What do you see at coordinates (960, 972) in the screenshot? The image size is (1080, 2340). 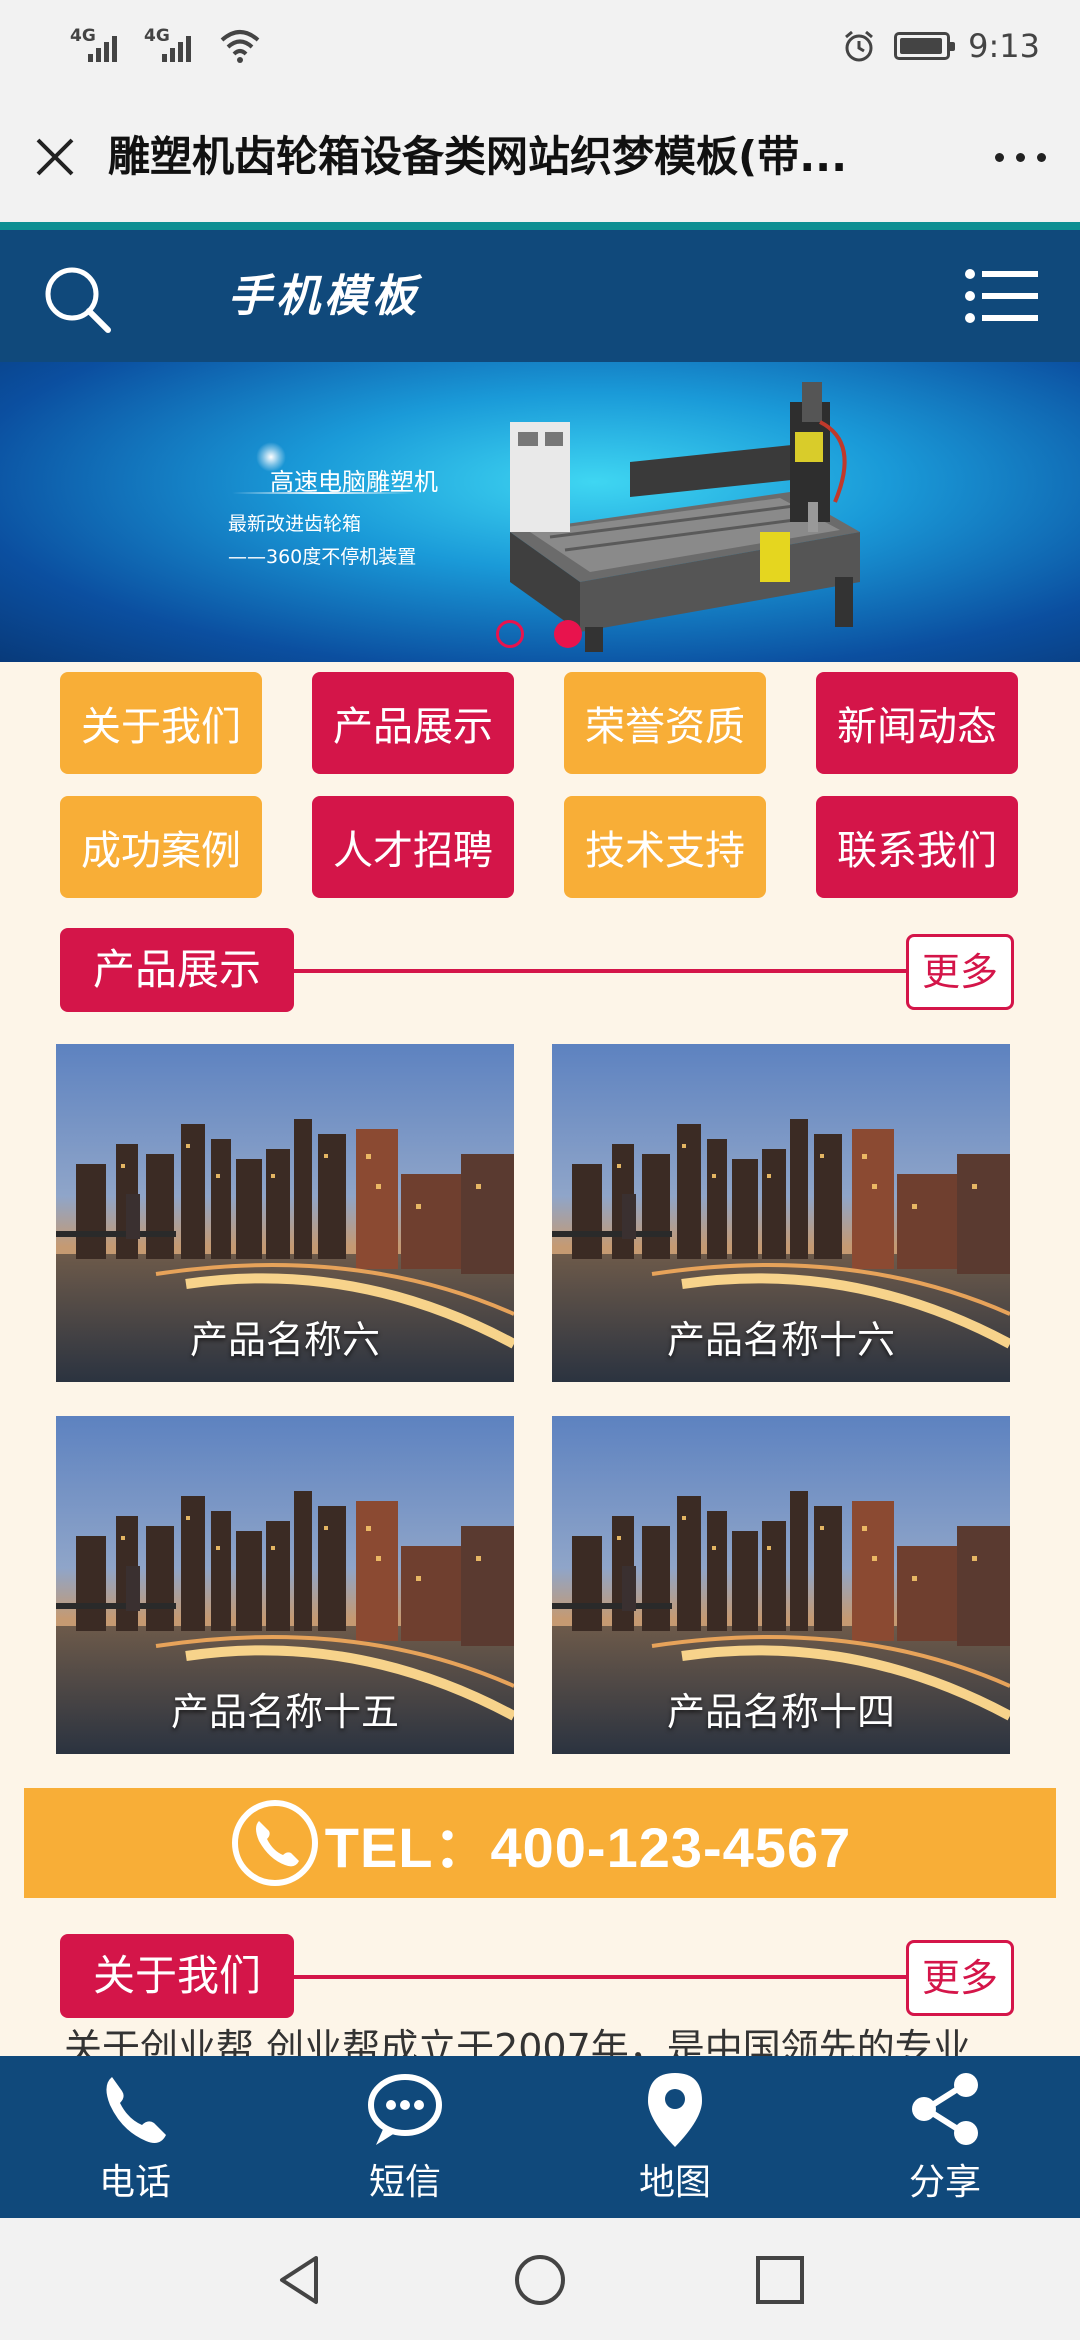 I see `products-more-button: 更多` at bounding box center [960, 972].